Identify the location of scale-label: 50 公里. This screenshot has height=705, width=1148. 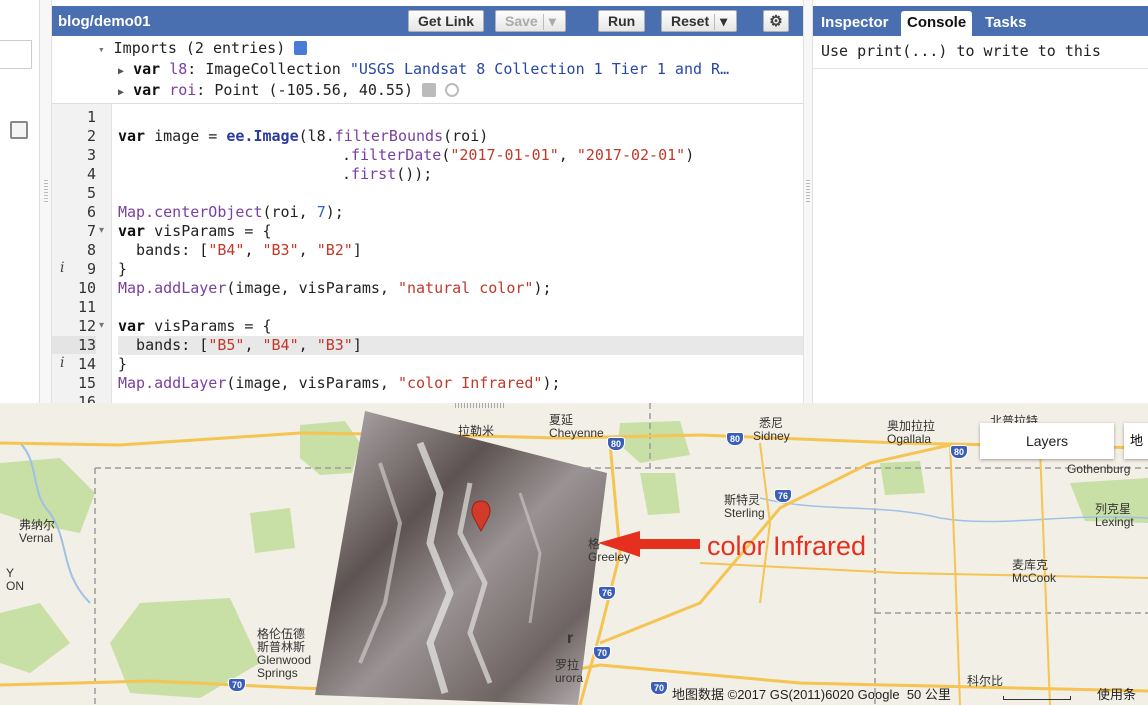
(928, 694).